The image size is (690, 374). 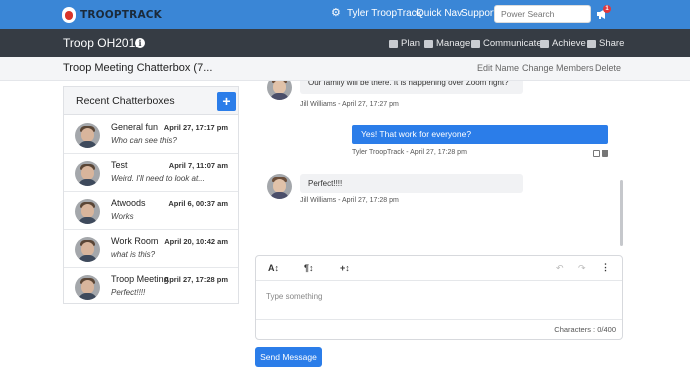 What do you see at coordinates (349, 200) in the screenshot?
I see `message-meta: Jill Williams - April 27, 17:28 pm` at bounding box center [349, 200].